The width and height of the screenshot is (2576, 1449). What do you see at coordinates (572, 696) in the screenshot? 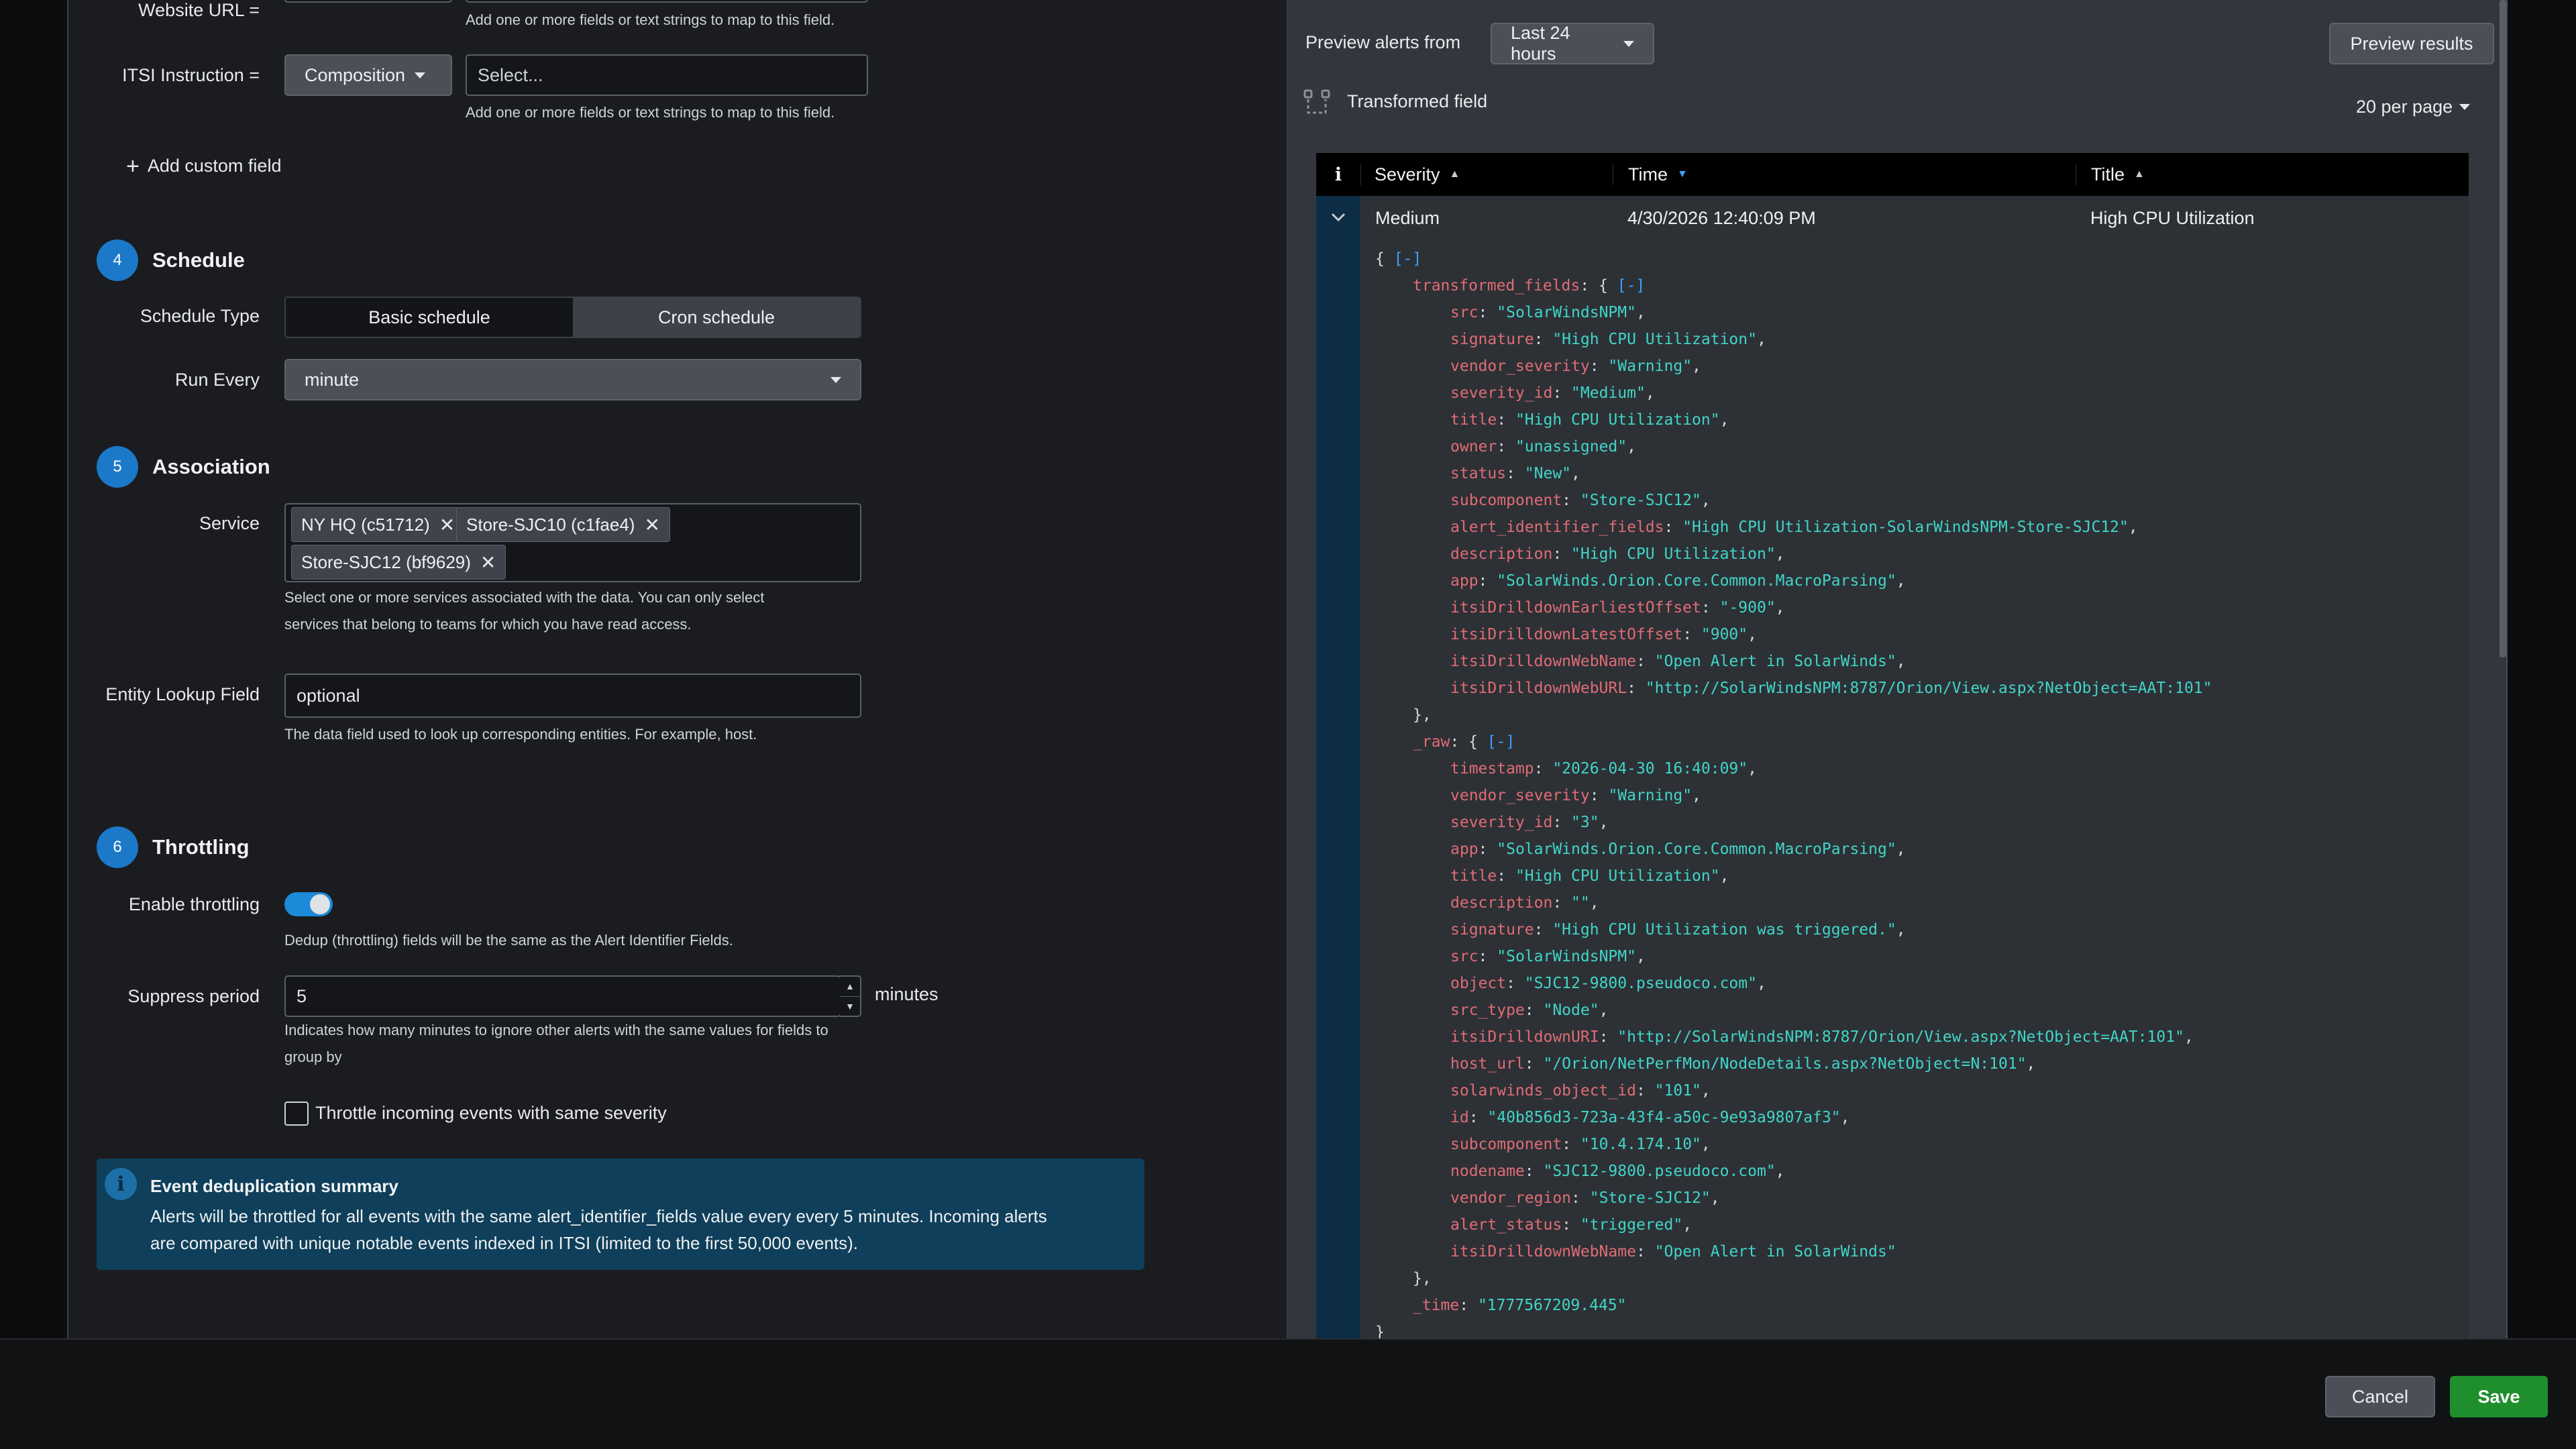
I see `entity-lookup-input: optional` at bounding box center [572, 696].